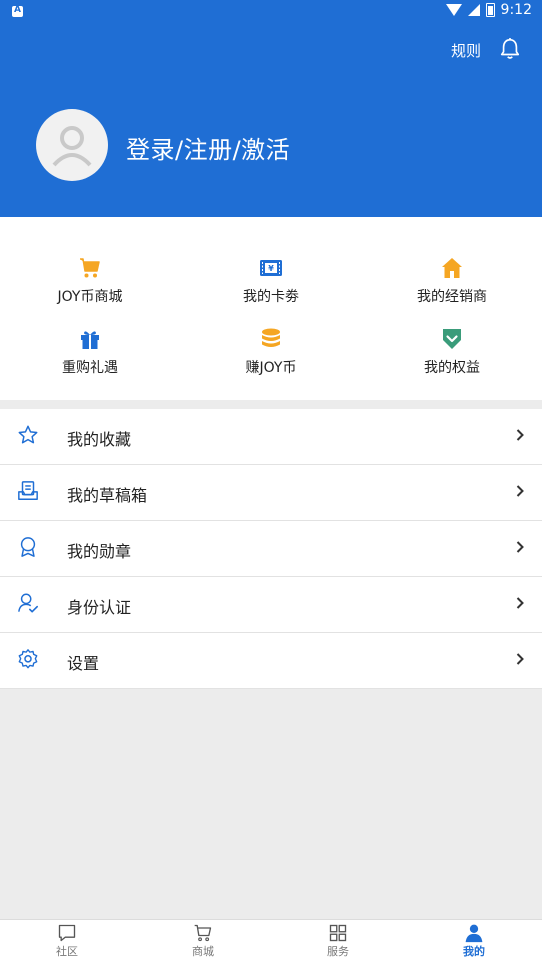 The image size is (542, 965). Describe the element at coordinates (271, 437) in the screenshot. I see `menu-item-favorites: 我的收藏` at that location.